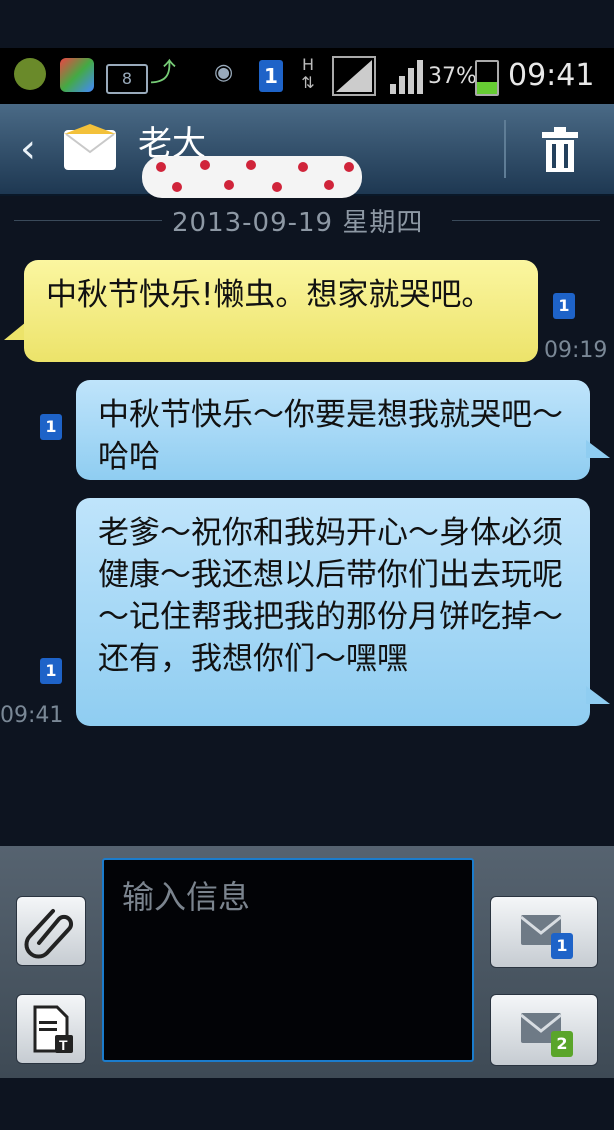 This screenshot has height=1130, width=614. Describe the element at coordinates (288, 960) in the screenshot. I see `message-input: 输入信息` at that location.